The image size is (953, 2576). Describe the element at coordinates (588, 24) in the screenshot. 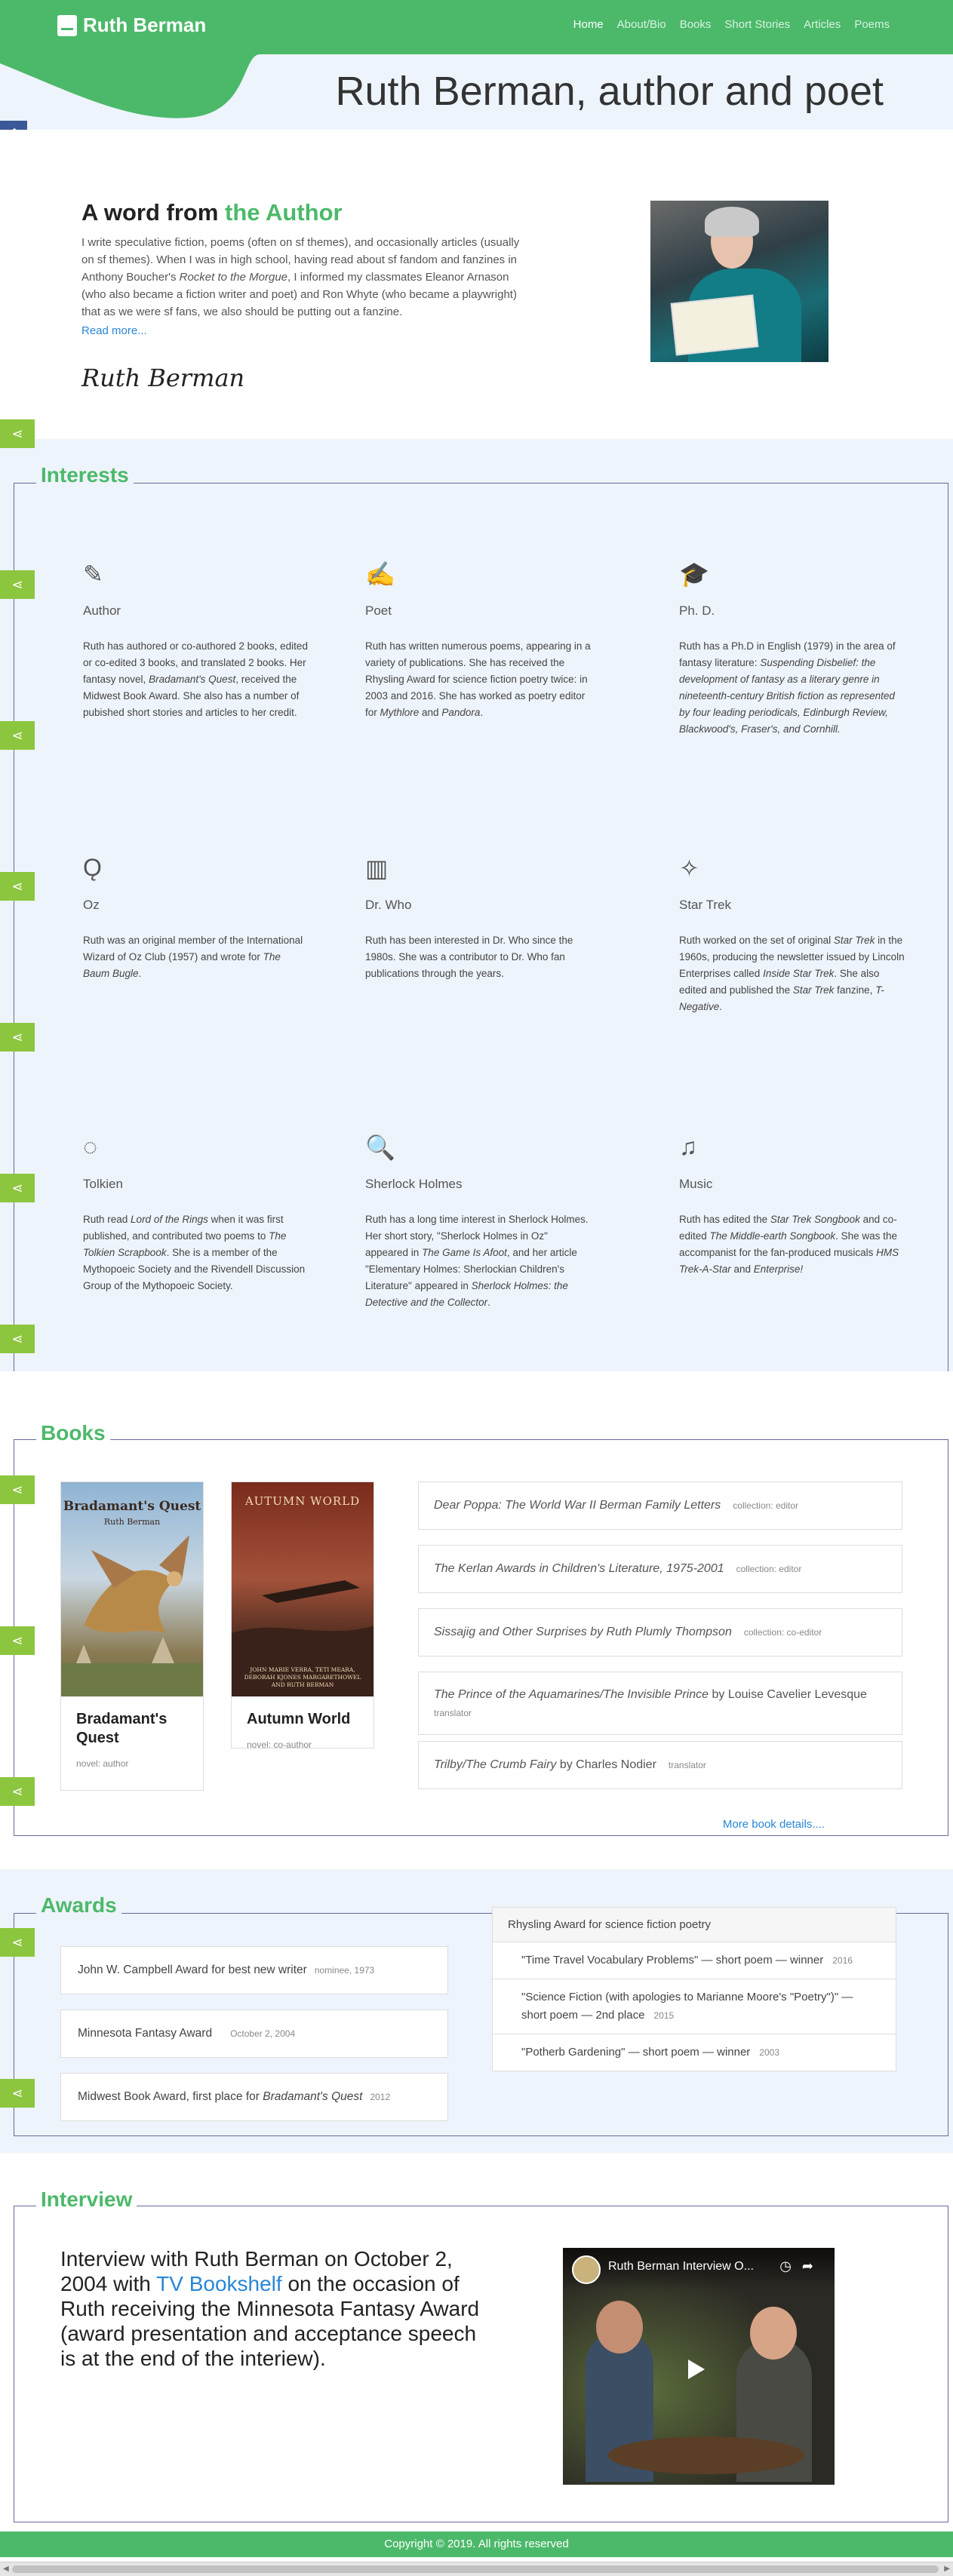

I see `nav-home: Home` at that location.